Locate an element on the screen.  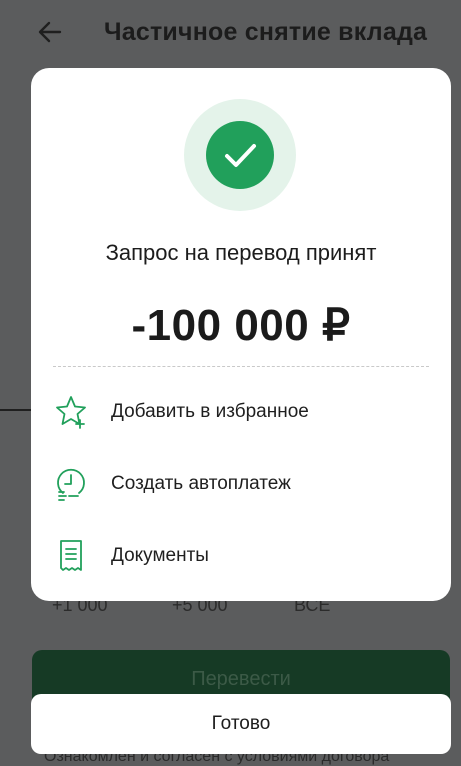
header: Частичное снятие вклада is located at coordinates (230, 35).